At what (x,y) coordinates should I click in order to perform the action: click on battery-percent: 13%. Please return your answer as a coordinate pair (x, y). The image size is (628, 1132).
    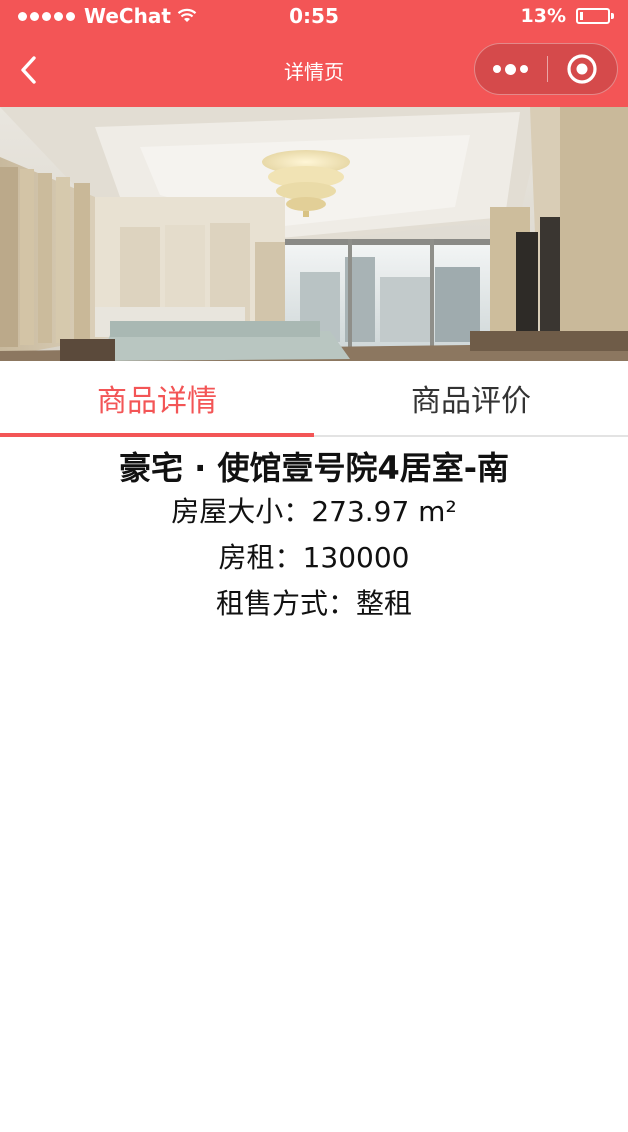
    Looking at the image, I should click on (543, 16).